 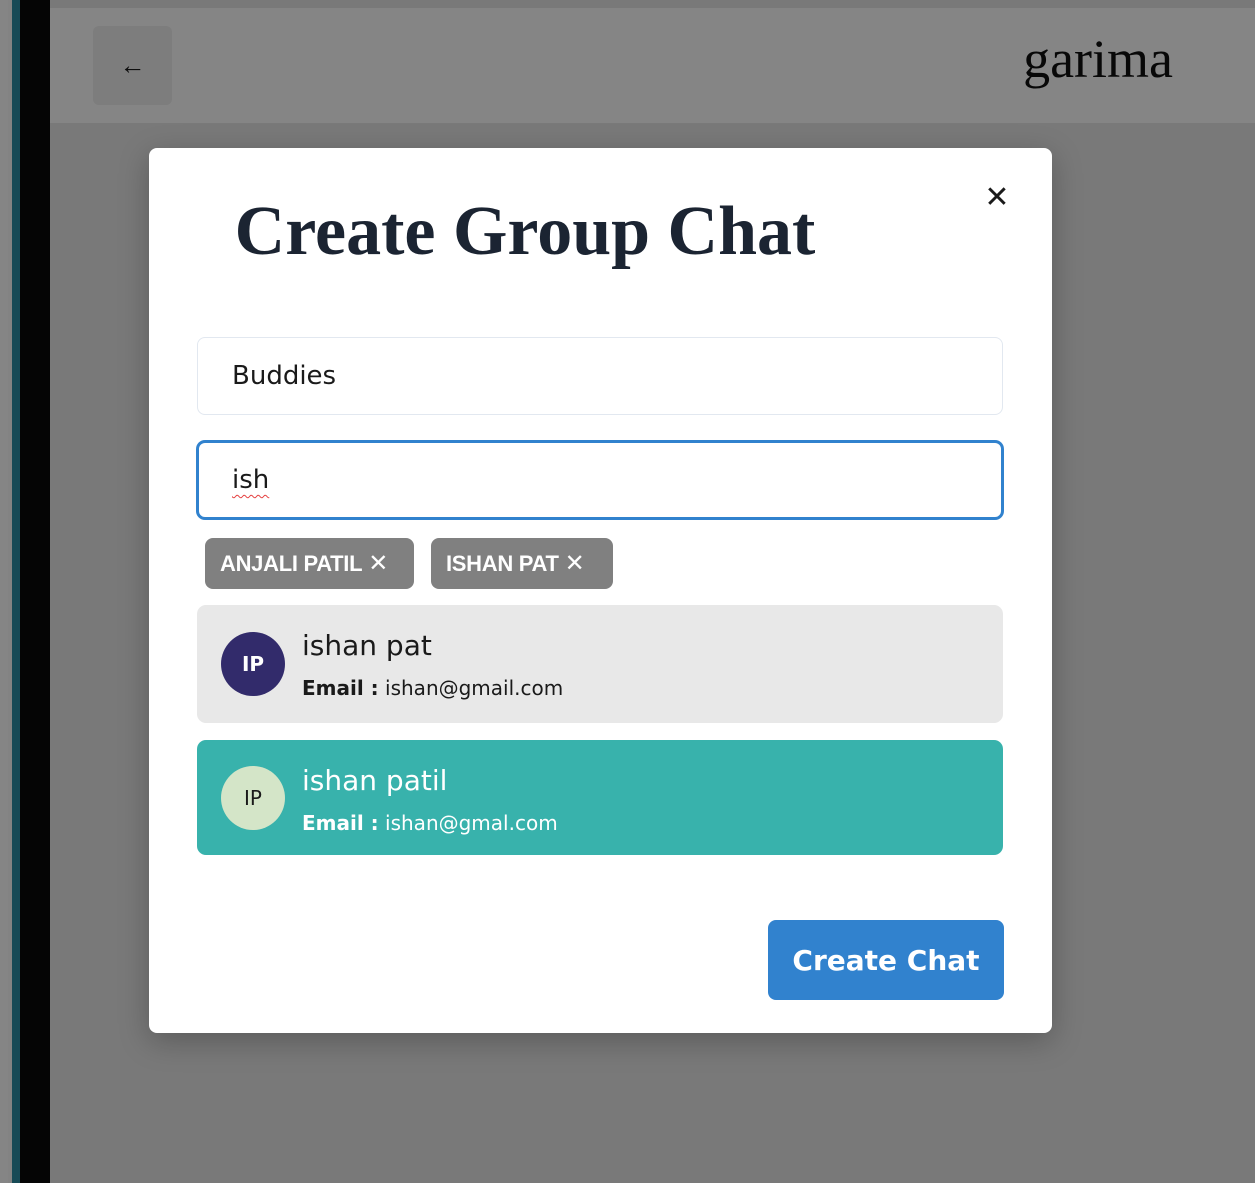 I want to click on chip-label: ANJALI PATIL, so click(x=291, y=563).